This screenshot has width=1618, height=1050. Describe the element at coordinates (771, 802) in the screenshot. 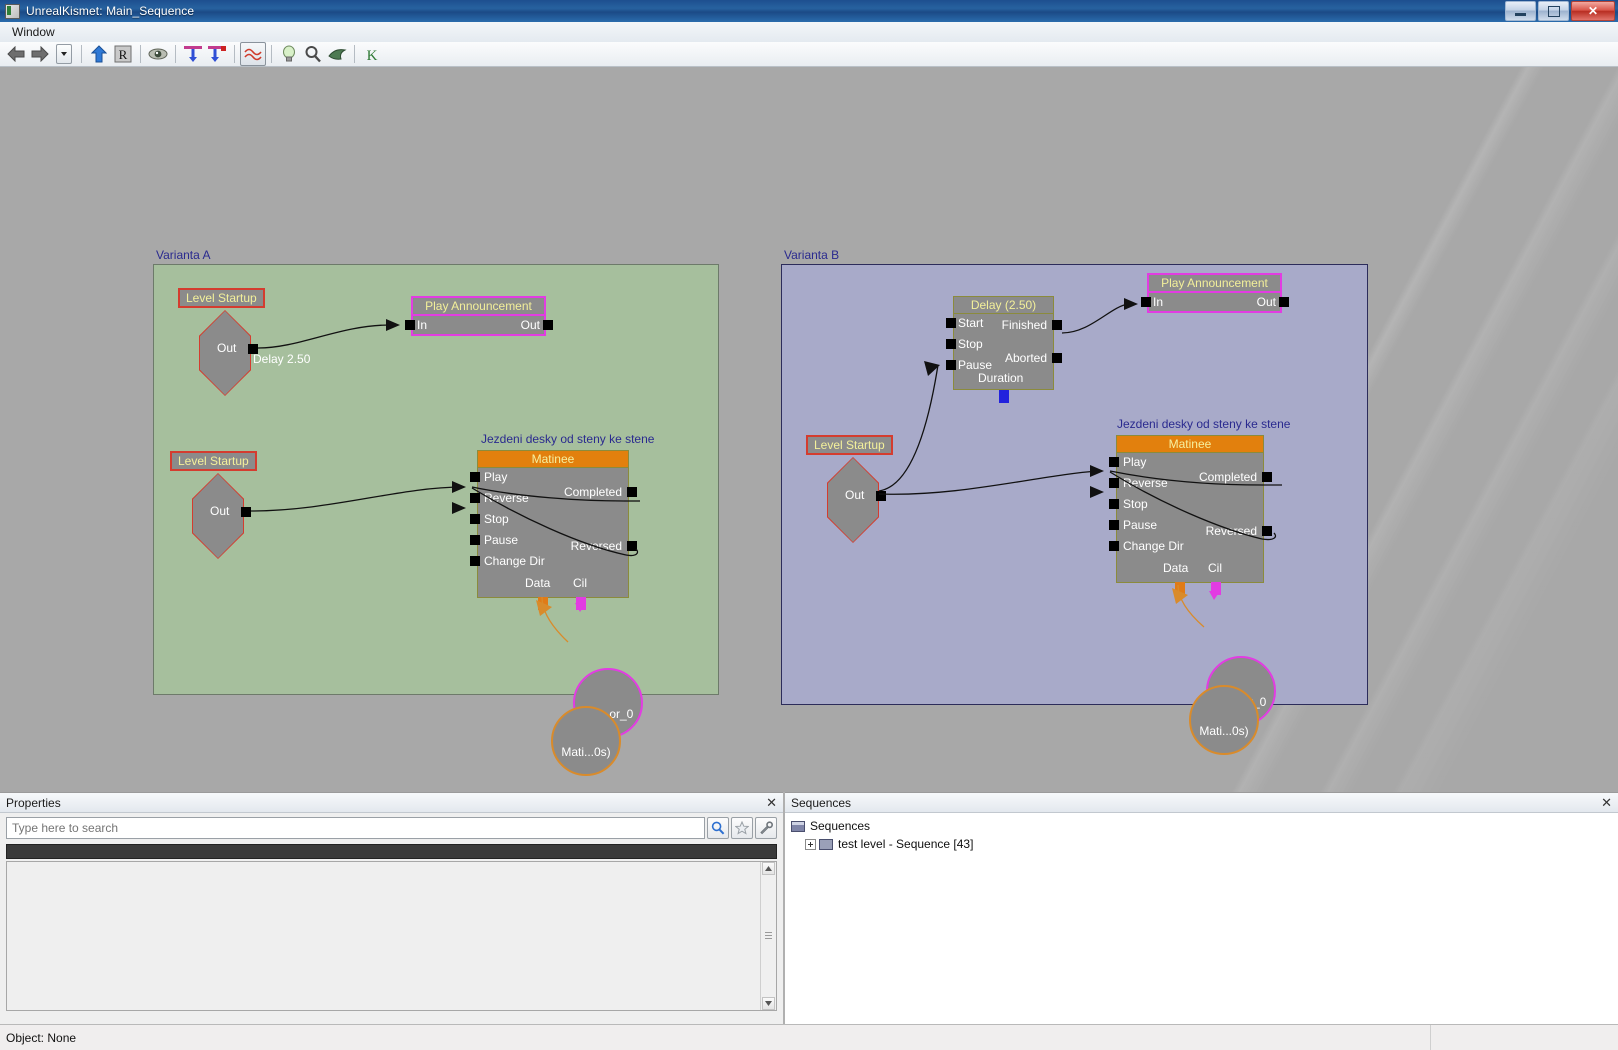

I see `properties-panel-close-button: ✕` at that location.